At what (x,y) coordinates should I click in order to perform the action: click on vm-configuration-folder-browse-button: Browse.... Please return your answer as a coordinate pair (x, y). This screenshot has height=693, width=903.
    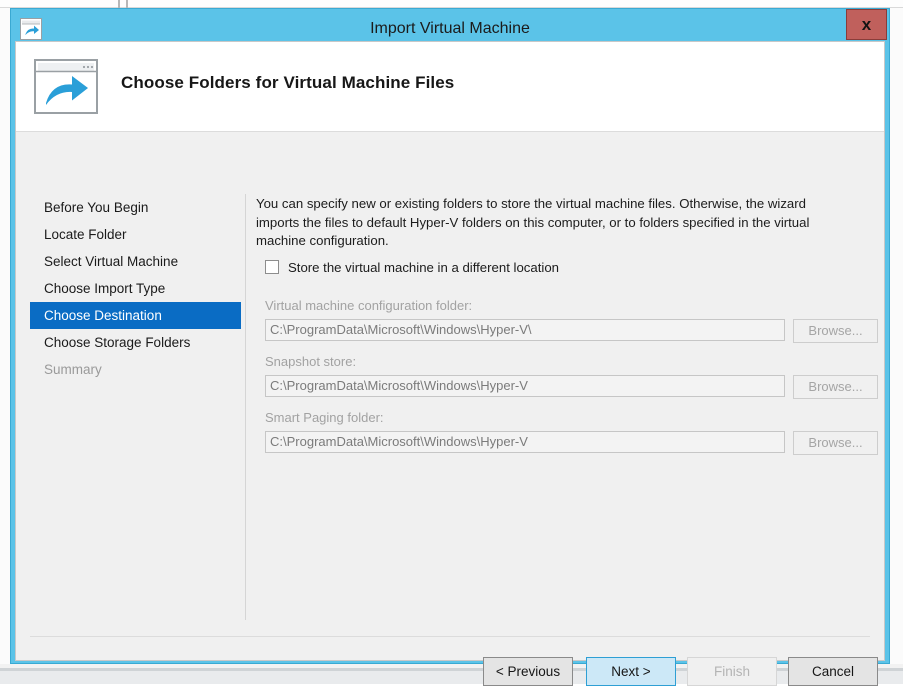
    Looking at the image, I should click on (835, 331).